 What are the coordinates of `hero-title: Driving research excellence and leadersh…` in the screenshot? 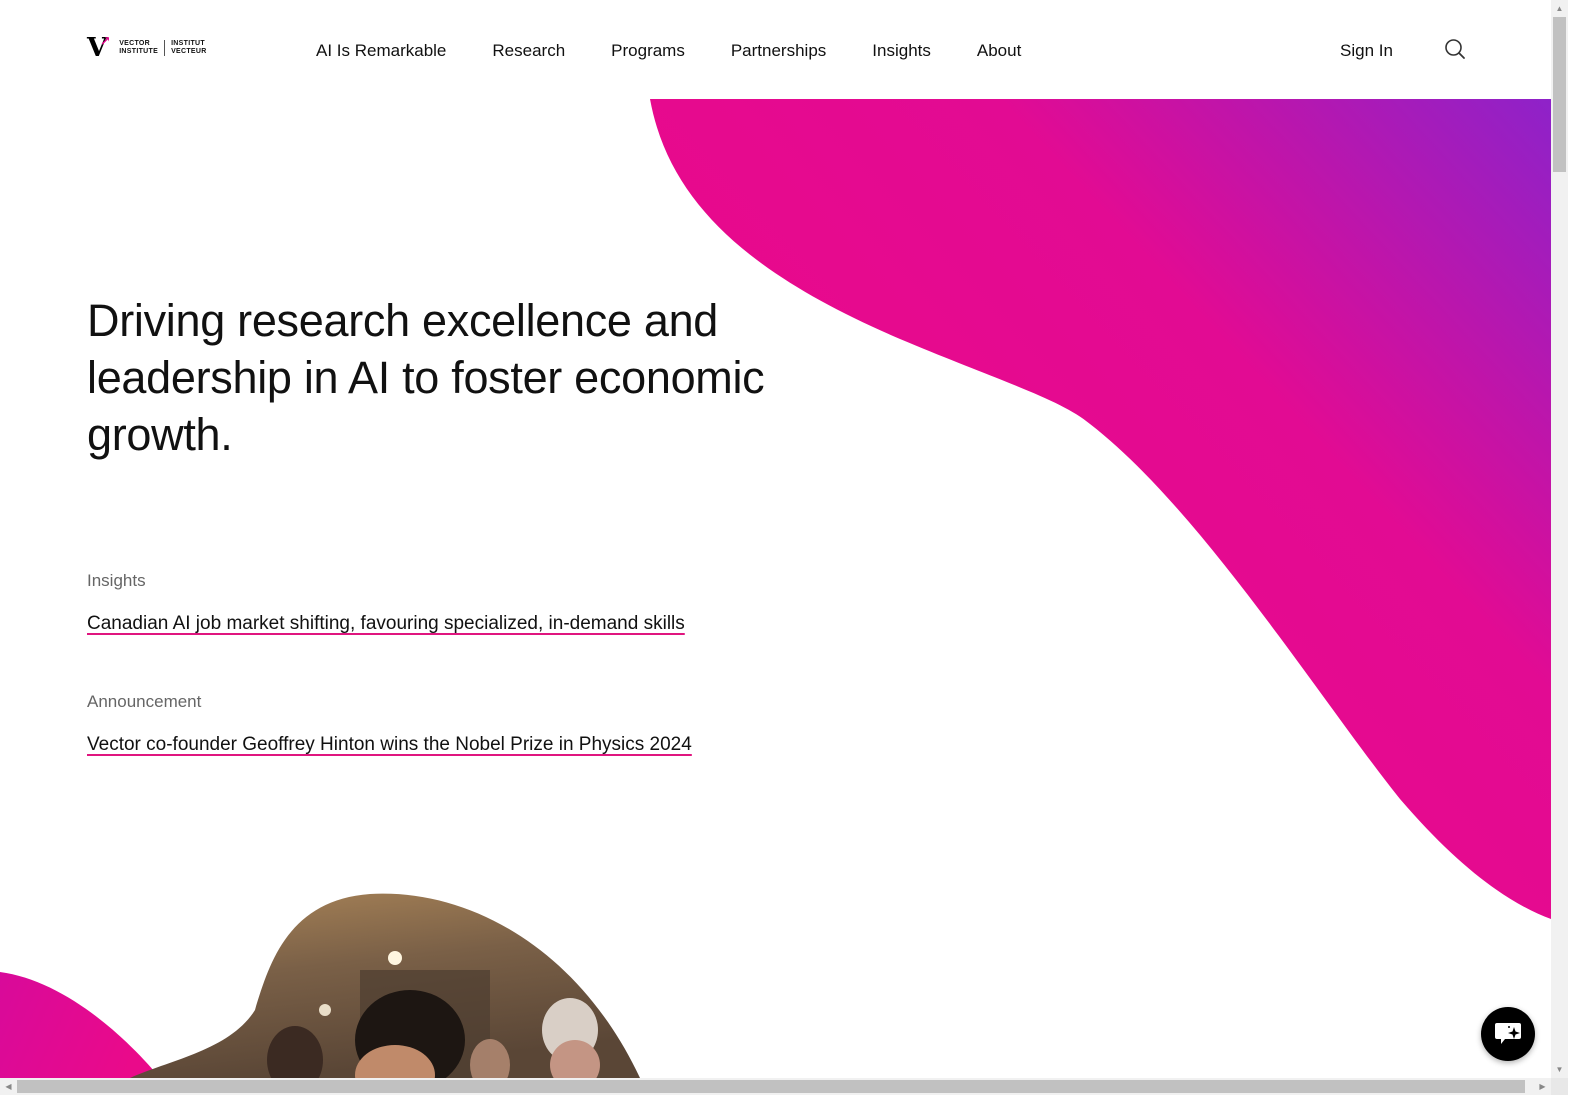 It's located at (426, 377).